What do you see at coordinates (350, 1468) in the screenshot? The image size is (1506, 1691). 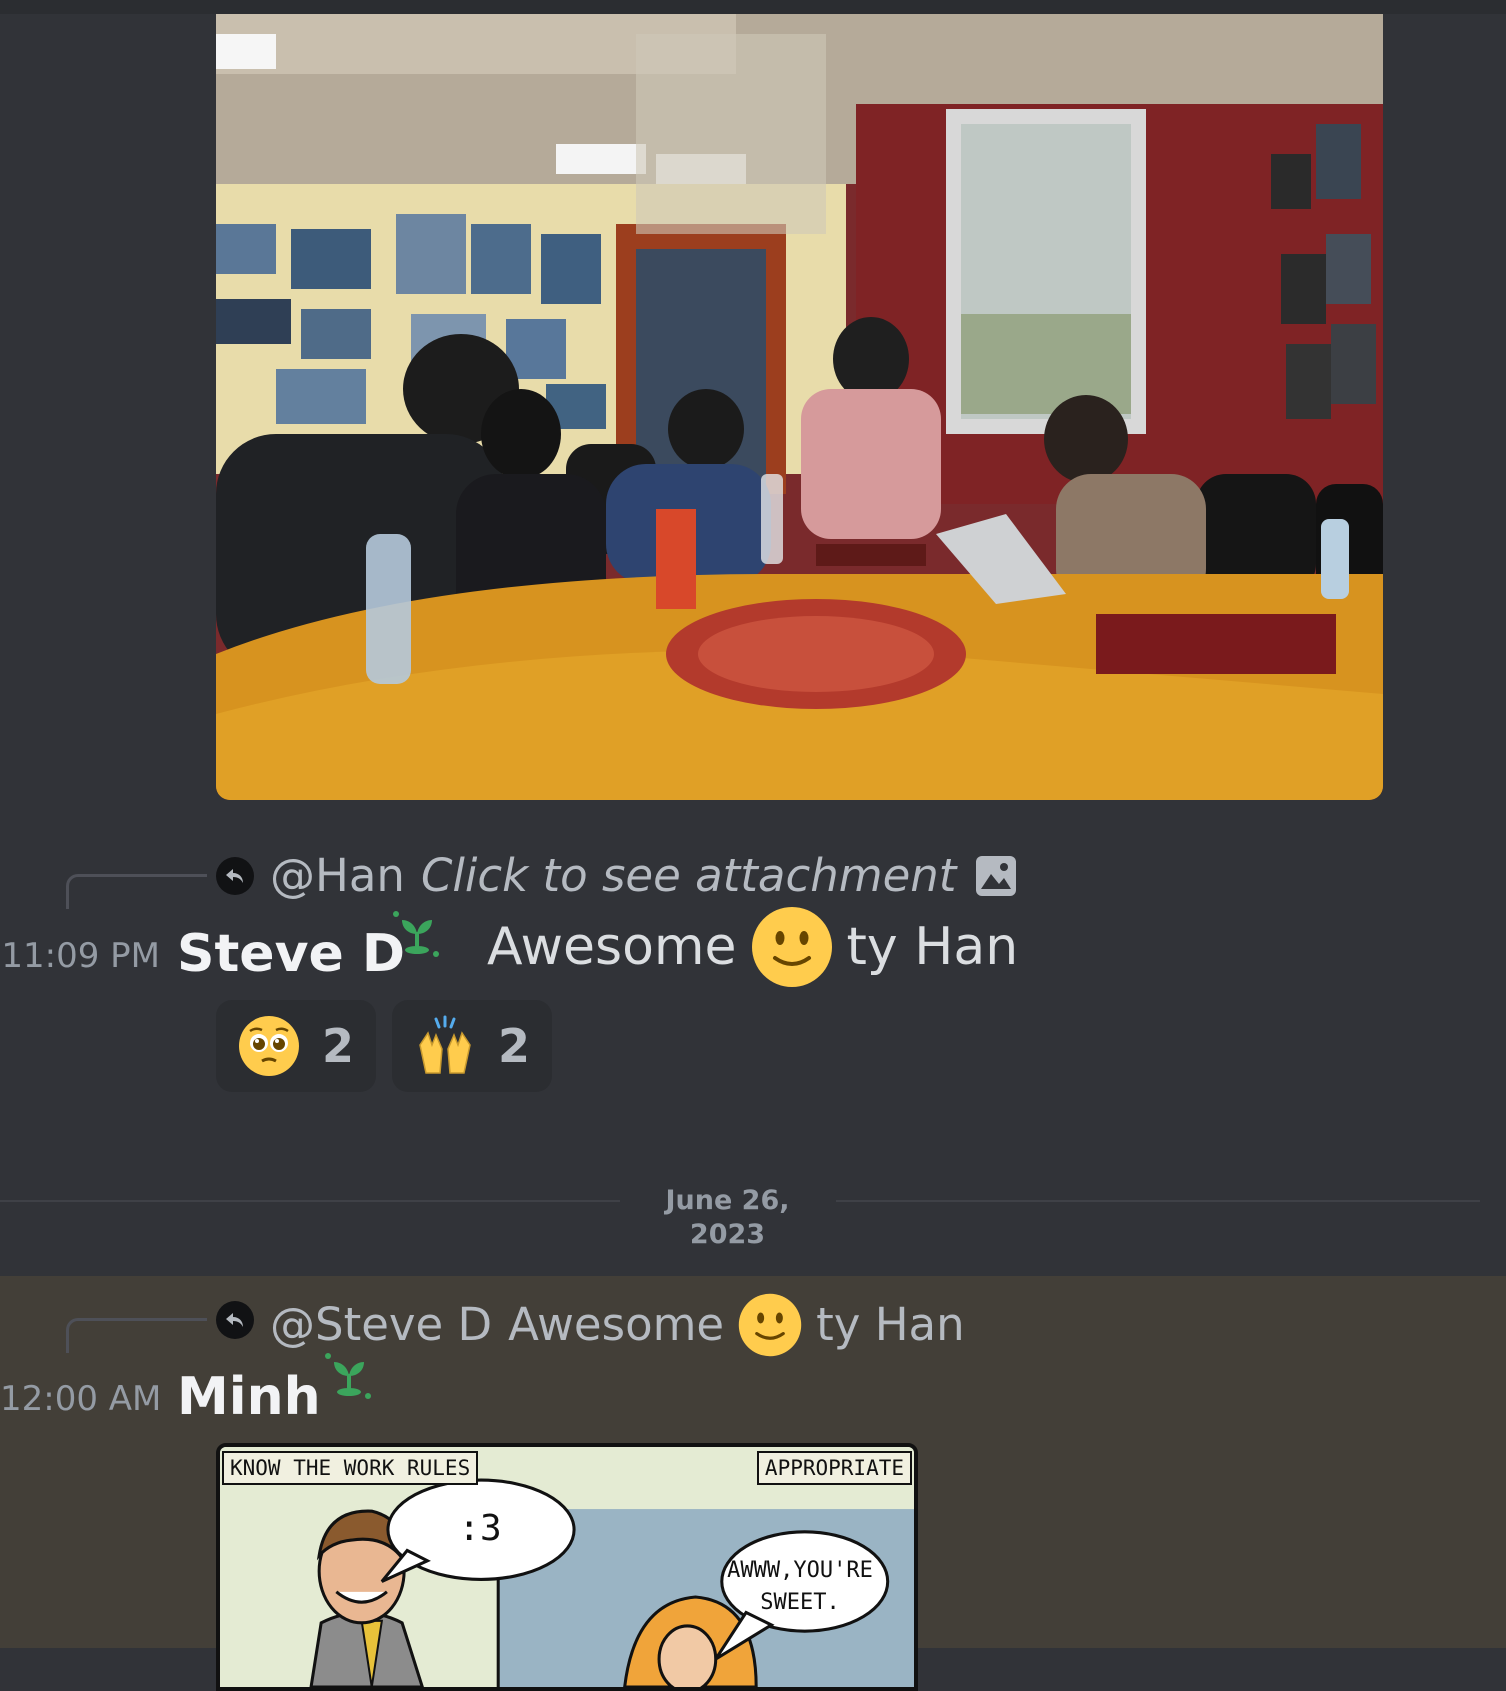 I see `comic-caption-left: KNOW THE WORK RULES` at bounding box center [350, 1468].